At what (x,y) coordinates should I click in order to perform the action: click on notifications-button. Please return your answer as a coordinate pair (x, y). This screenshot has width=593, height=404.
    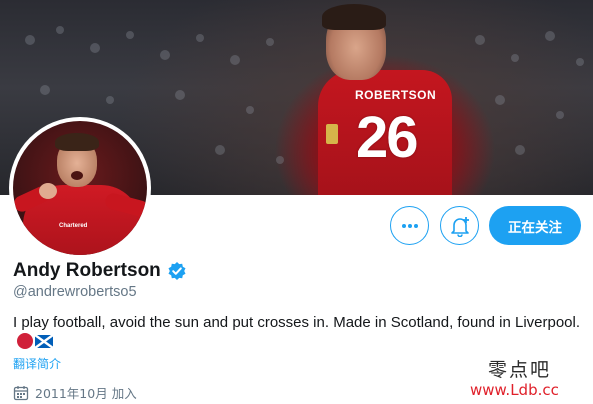
    Looking at the image, I should click on (459, 225).